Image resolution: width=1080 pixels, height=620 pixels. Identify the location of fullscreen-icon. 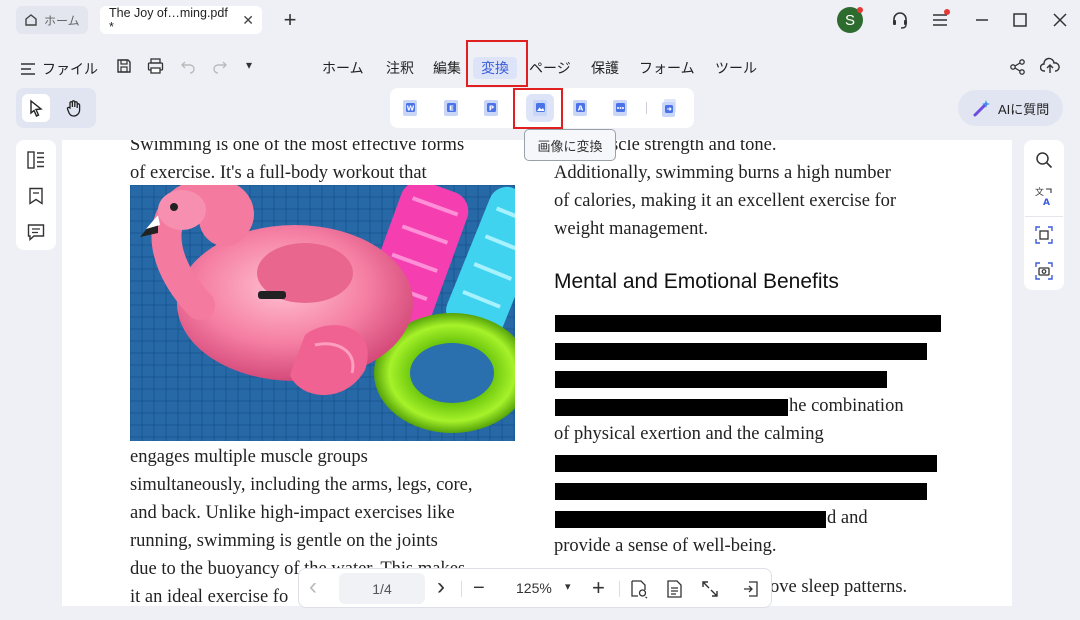
(710, 591).